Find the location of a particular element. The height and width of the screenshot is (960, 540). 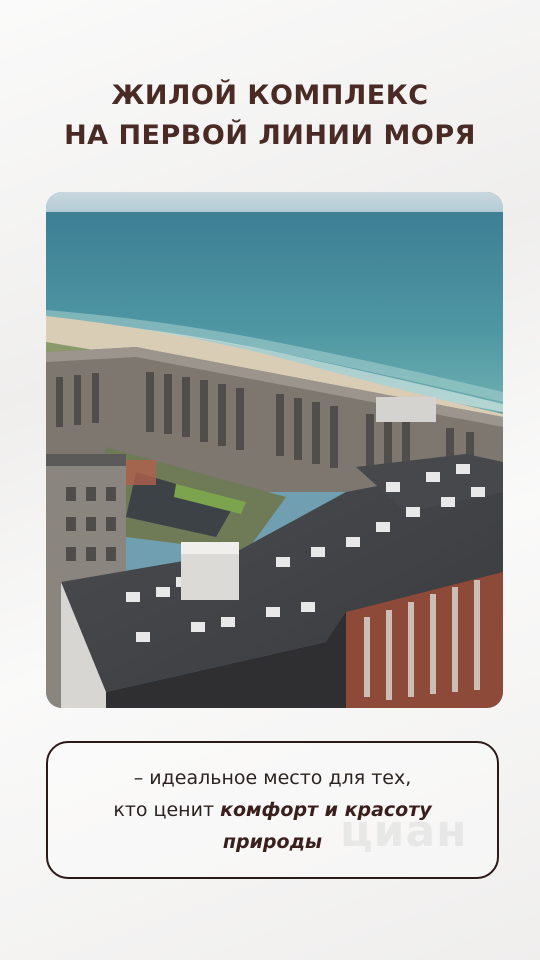

page-title: ЖИЛОЙ КОМПЛЕКС НА ПЕРВОЙ ЛИНИИ МОРЯ is located at coordinates (270, 116).